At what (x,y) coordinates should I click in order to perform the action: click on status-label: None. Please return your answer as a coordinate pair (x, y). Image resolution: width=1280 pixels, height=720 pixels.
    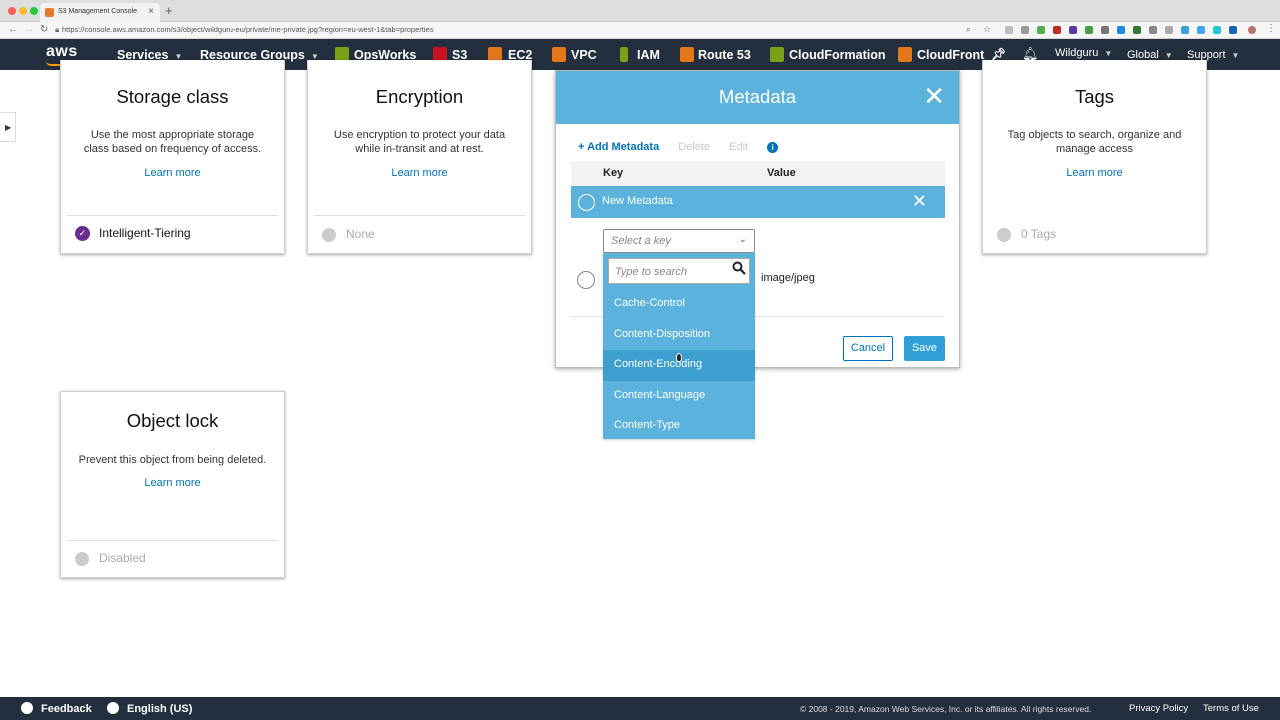
    Looking at the image, I should click on (360, 234).